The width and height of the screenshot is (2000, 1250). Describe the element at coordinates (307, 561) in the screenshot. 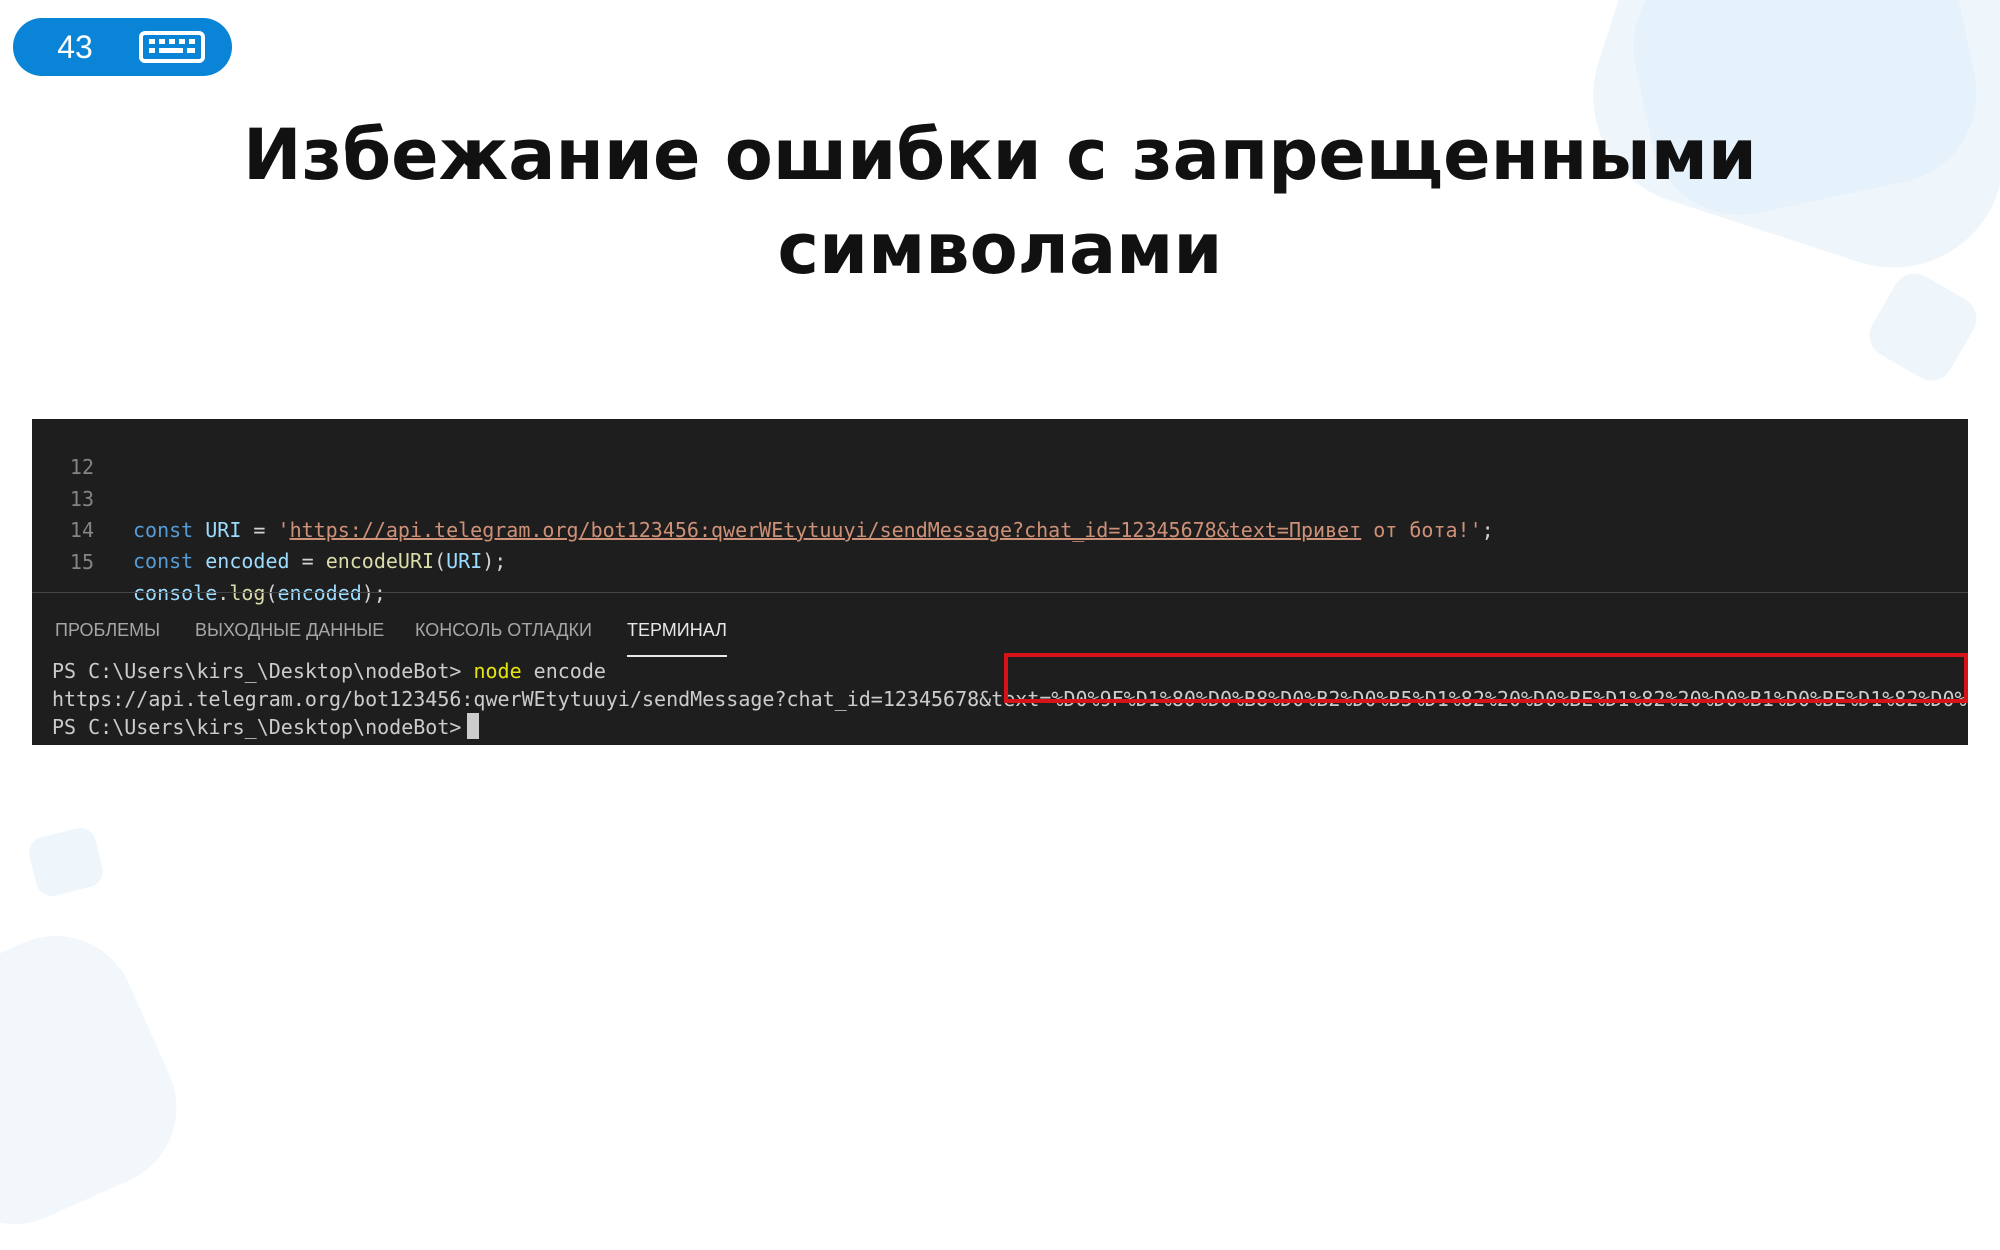

I see `code-operator: =` at that location.